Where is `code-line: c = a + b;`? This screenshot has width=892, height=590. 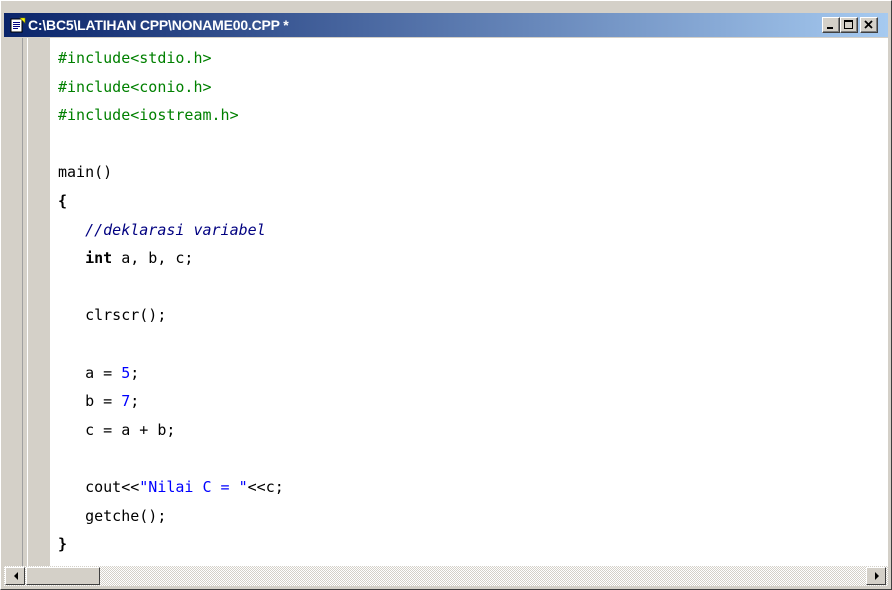
code-line: c = a + b; is located at coordinates (171, 430).